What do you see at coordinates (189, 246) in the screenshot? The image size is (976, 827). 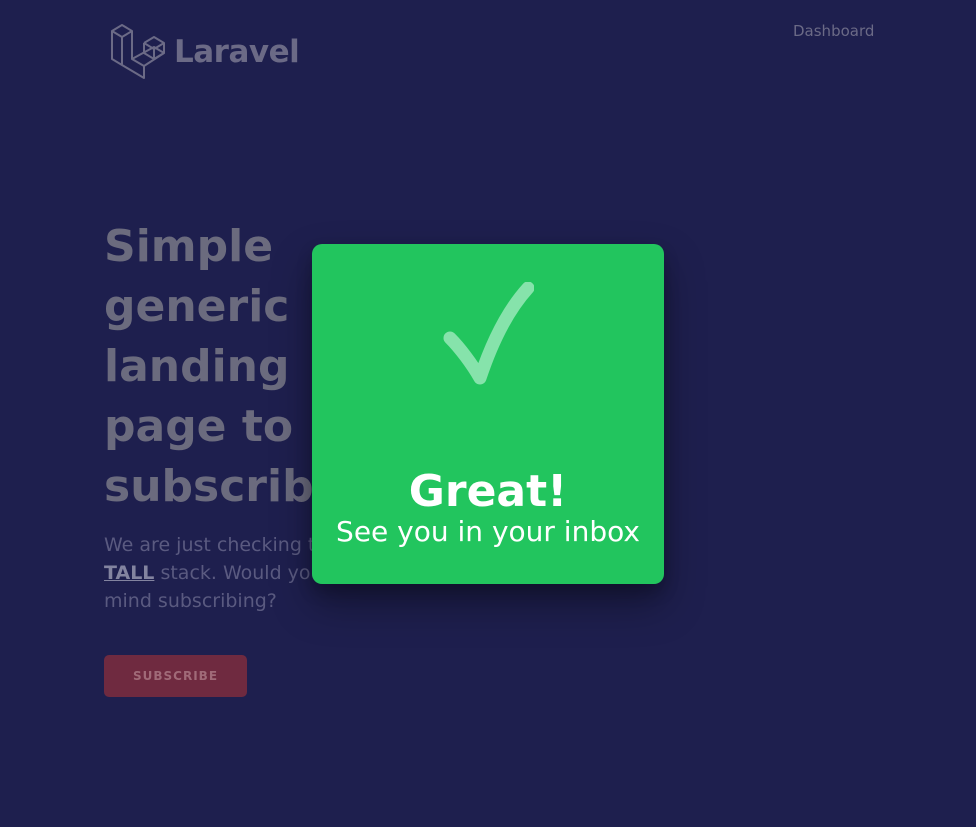 I see `hero-title-line: Simple` at bounding box center [189, 246].